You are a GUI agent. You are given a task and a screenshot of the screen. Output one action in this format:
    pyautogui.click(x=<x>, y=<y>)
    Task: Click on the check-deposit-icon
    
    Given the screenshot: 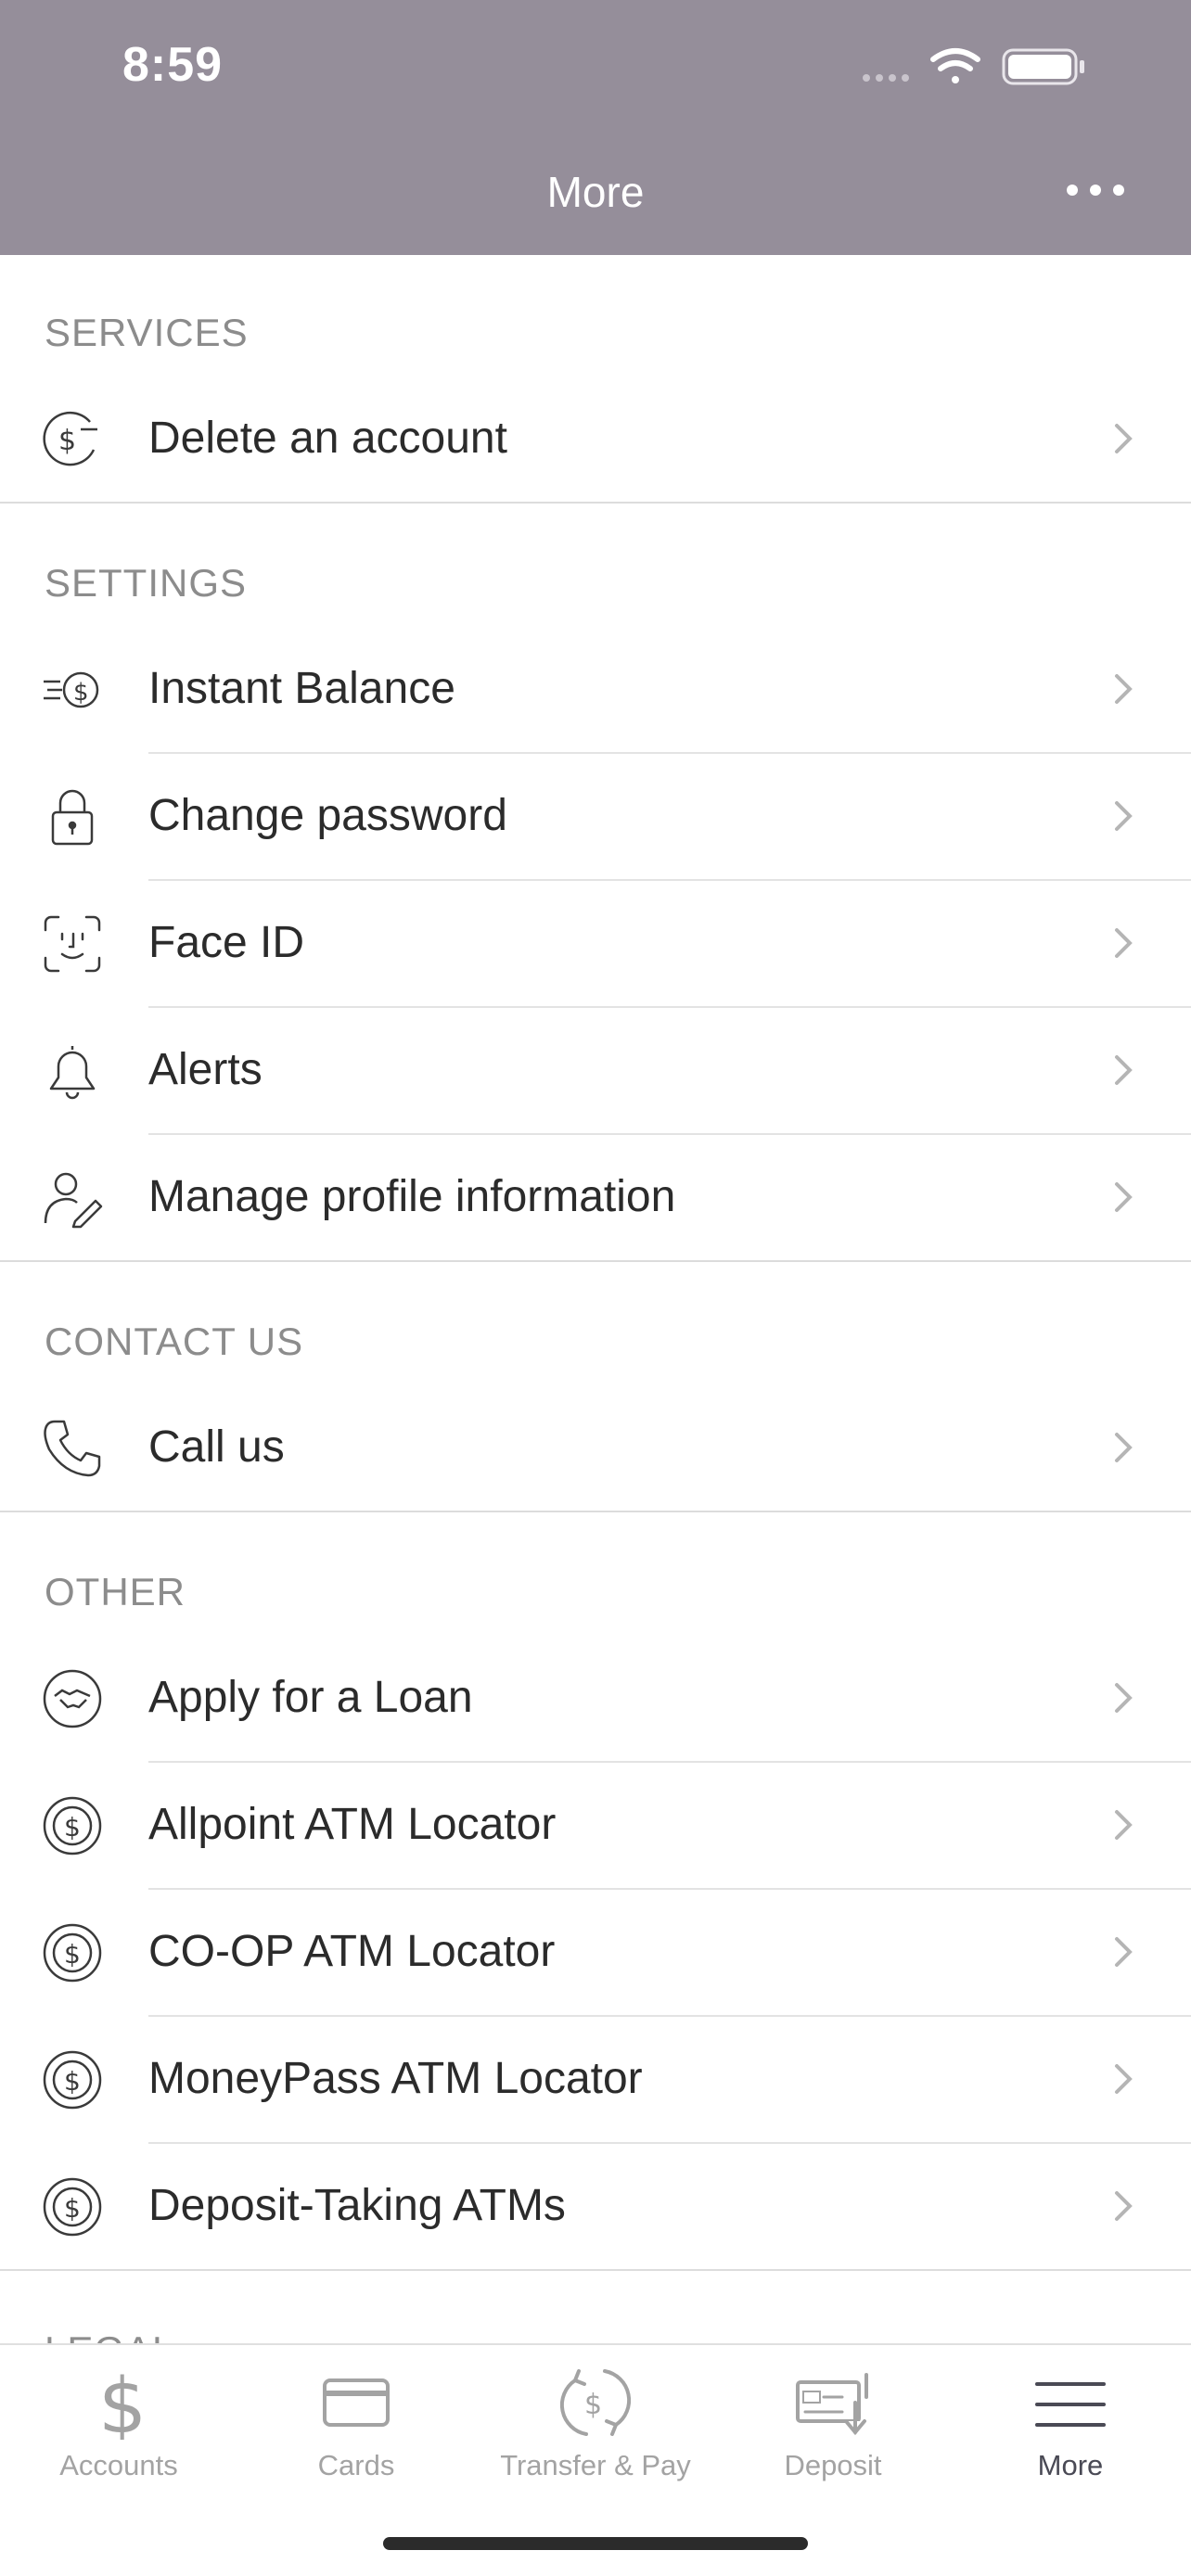 What is the action you would take?
    pyautogui.click(x=832, y=2405)
    